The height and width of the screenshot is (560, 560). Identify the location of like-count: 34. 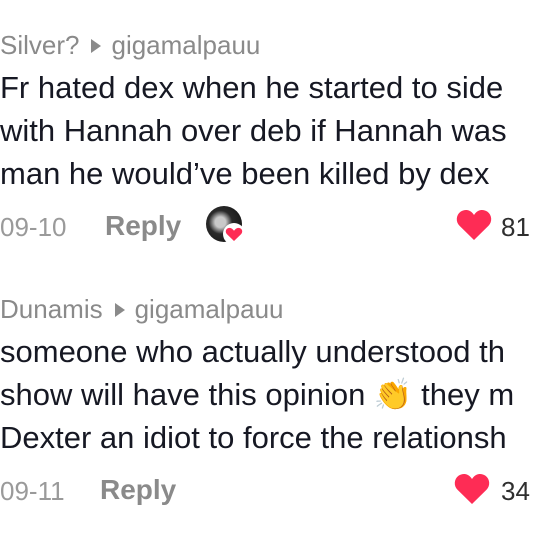
(515, 491).